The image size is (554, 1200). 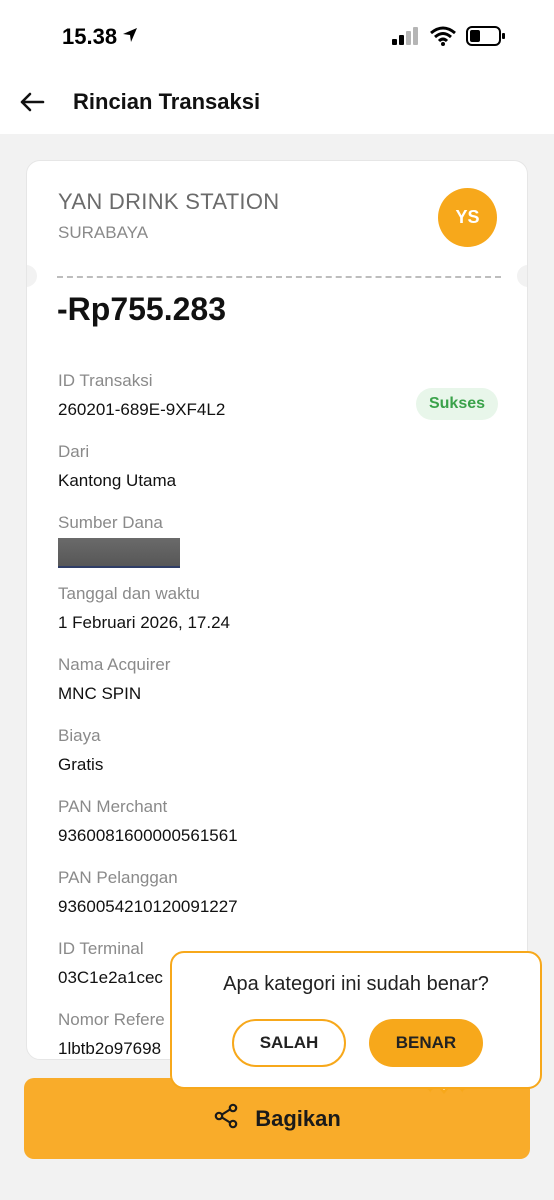 I want to click on wrong-button: SALAH, so click(x=289, y=1043).